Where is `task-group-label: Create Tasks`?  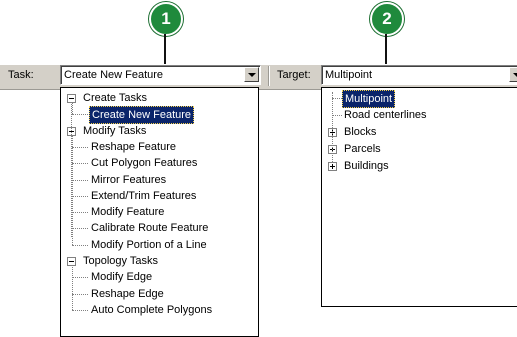 task-group-label: Create Tasks is located at coordinates (115, 98).